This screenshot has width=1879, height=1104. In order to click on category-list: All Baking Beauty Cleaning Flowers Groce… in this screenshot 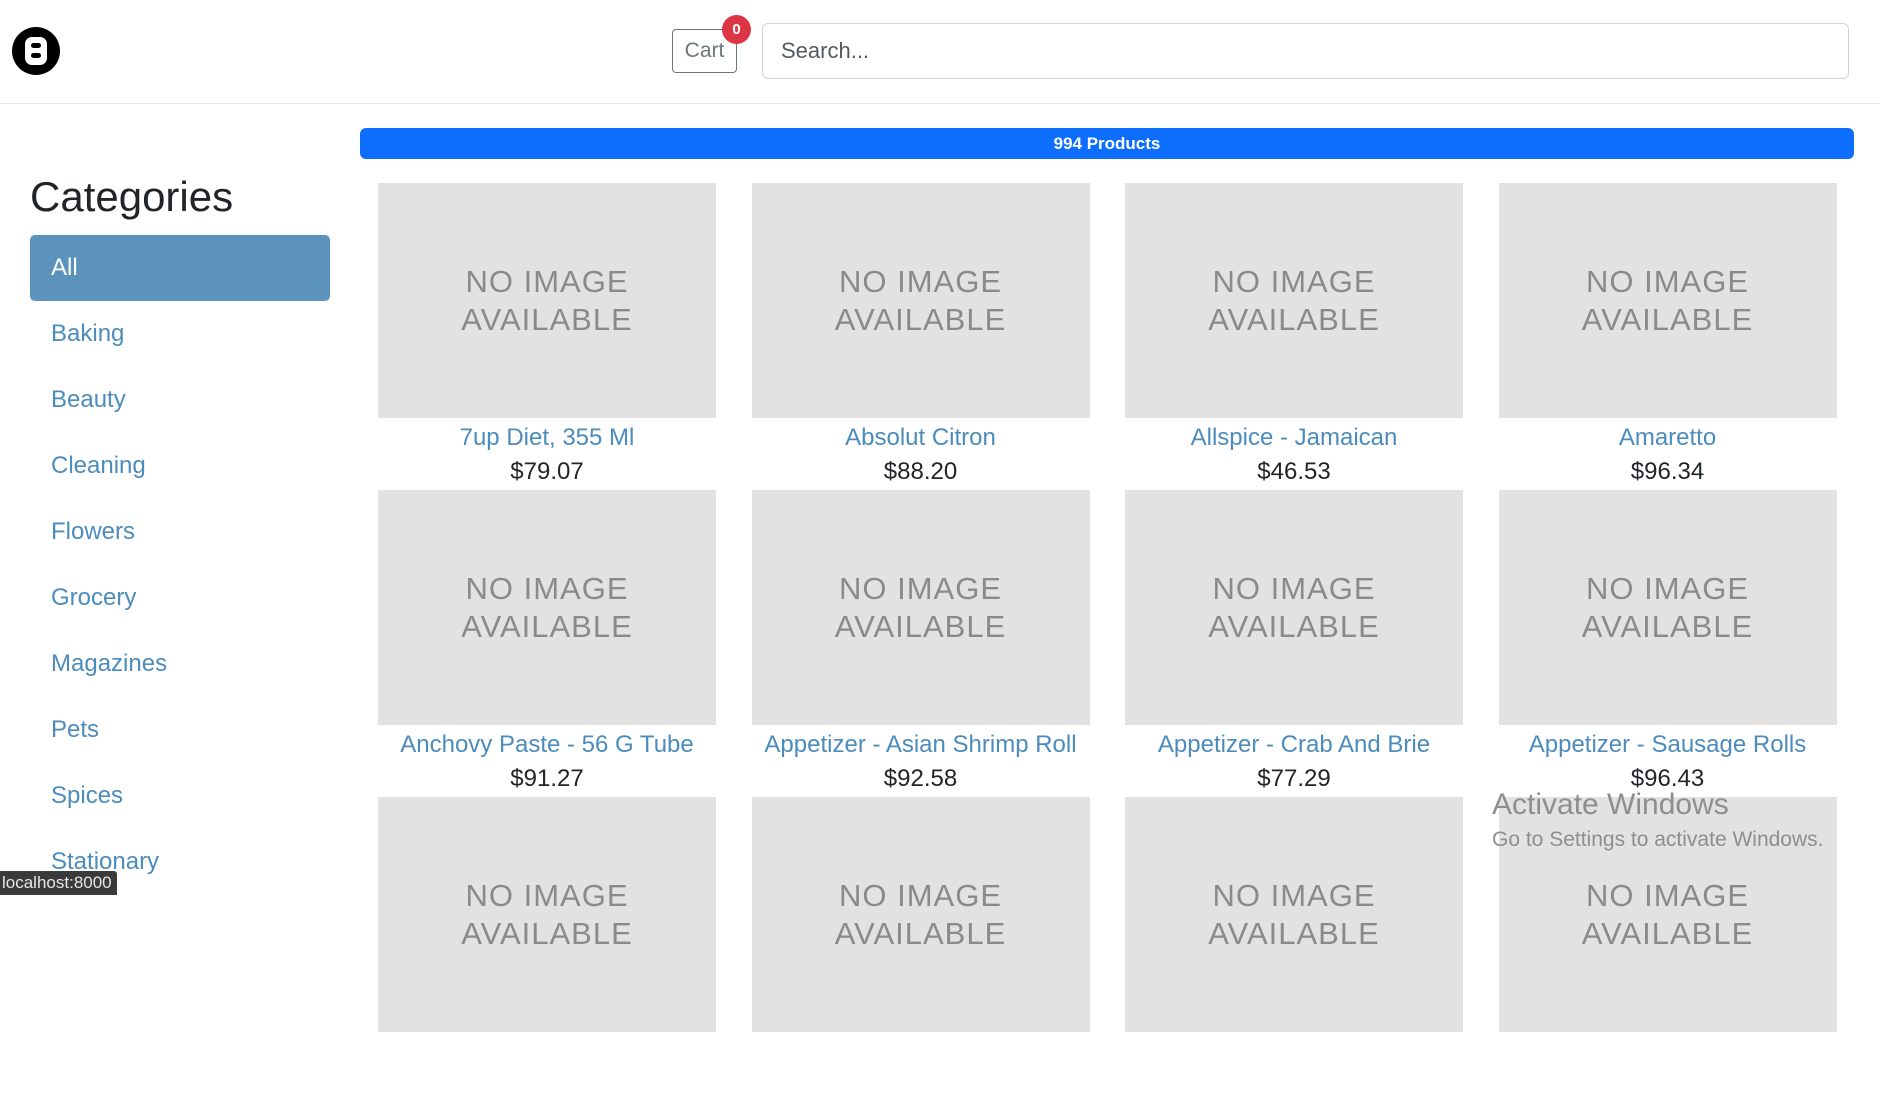, I will do `click(180, 565)`.